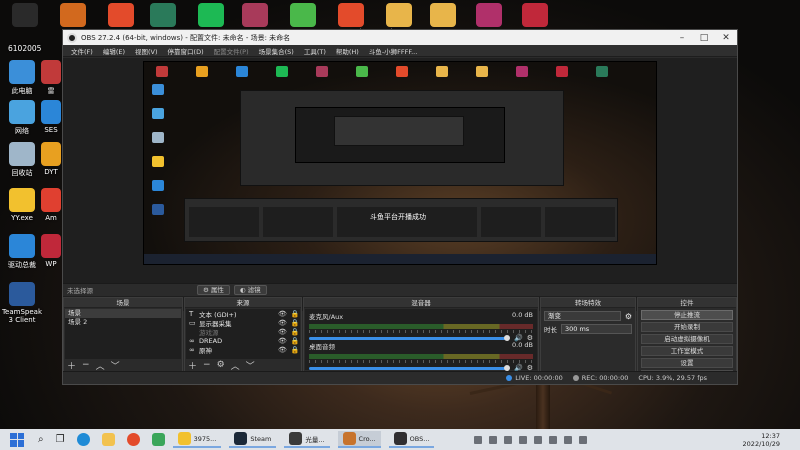  I want to click on folder-icon, so click(108, 439).